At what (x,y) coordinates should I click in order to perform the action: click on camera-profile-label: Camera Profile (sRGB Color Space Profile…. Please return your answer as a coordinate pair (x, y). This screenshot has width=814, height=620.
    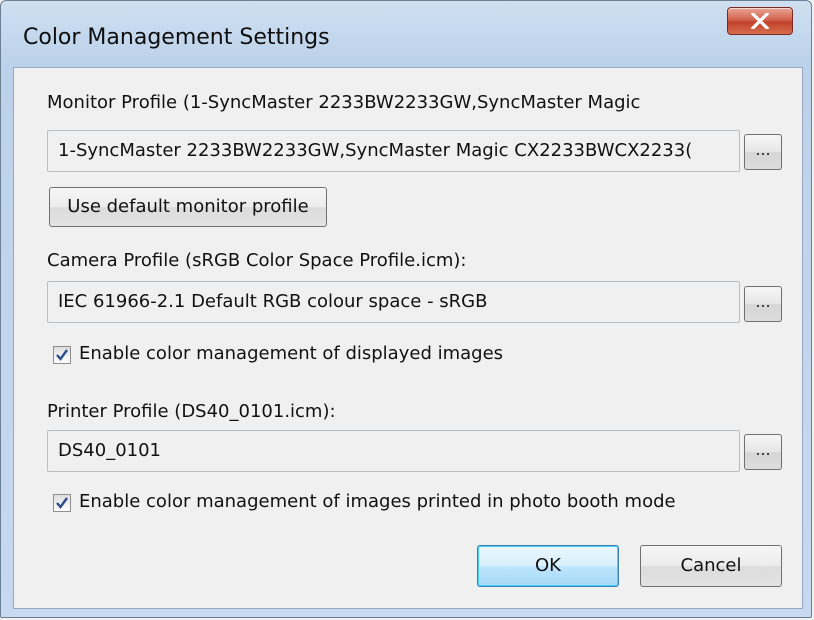
    Looking at the image, I should click on (257, 260).